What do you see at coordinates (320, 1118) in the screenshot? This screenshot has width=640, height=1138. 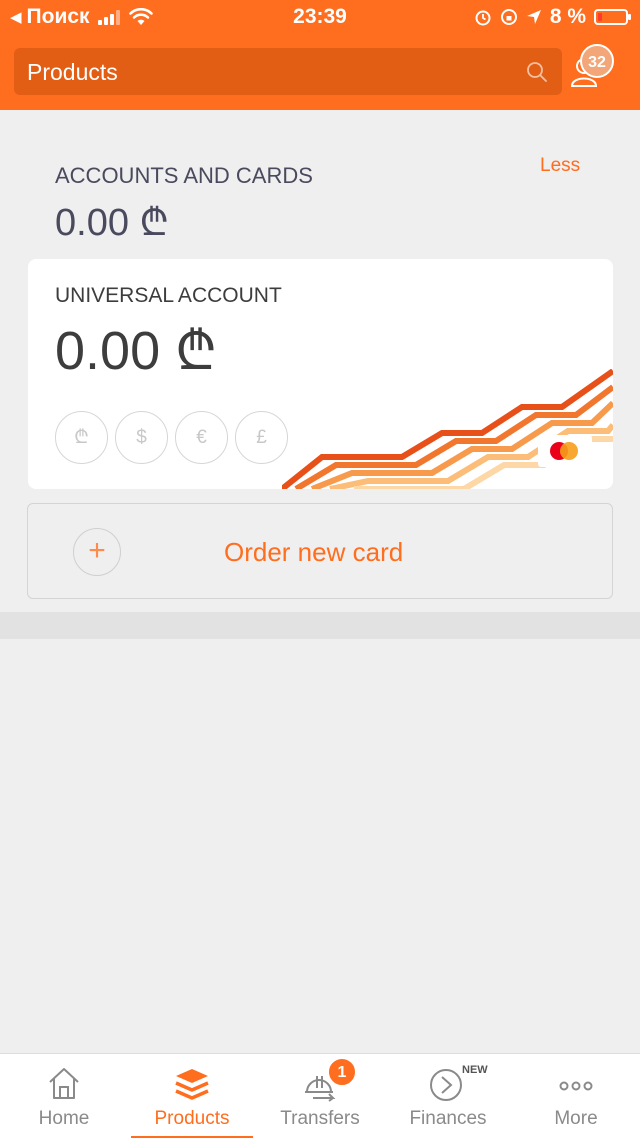 I see `nav-transfers-label: Transfers` at bounding box center [320, 1118].